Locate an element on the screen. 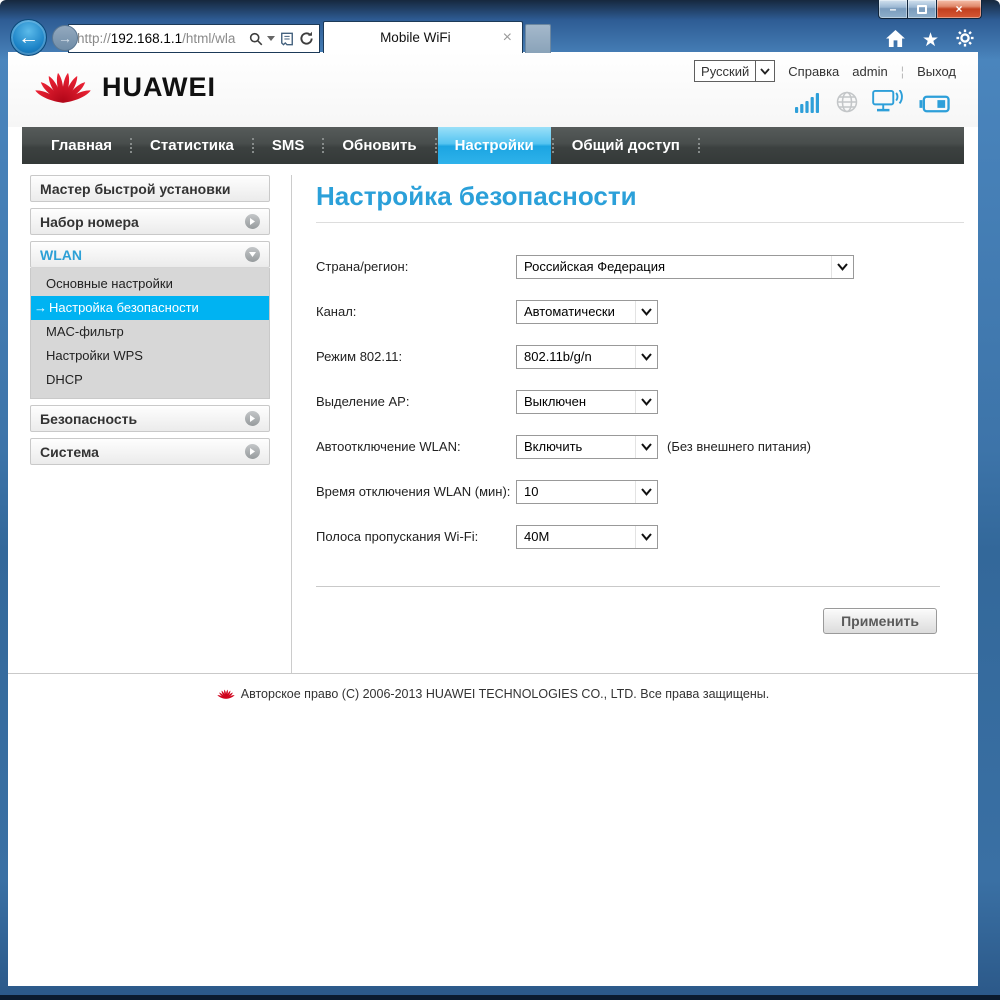 The width and height of the screenshot is (1000, 1000). minimize-button: – is located at coordinates (893, 9).